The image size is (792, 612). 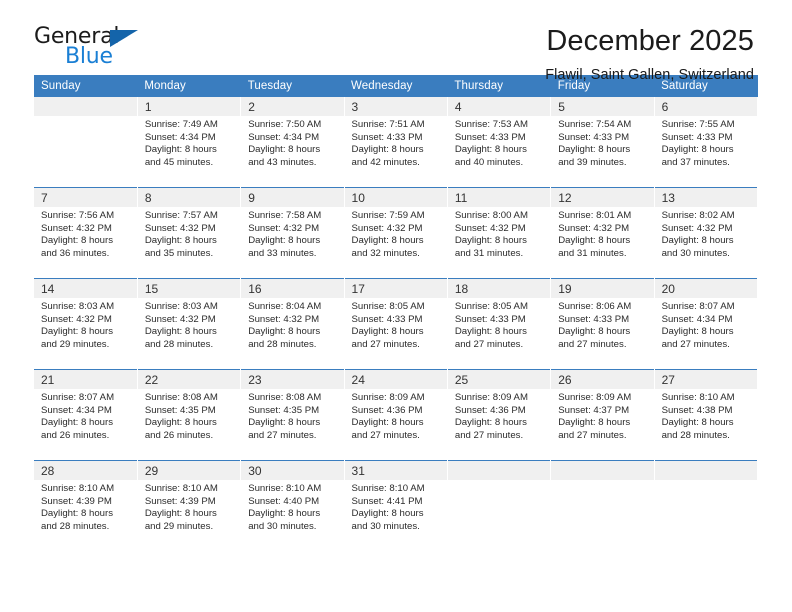 What do you see at coordinates (595, 397) in the screenshot?
I see `day-detail-line: Sunrise: 8:09 AM` at bounding box center [595, 397].